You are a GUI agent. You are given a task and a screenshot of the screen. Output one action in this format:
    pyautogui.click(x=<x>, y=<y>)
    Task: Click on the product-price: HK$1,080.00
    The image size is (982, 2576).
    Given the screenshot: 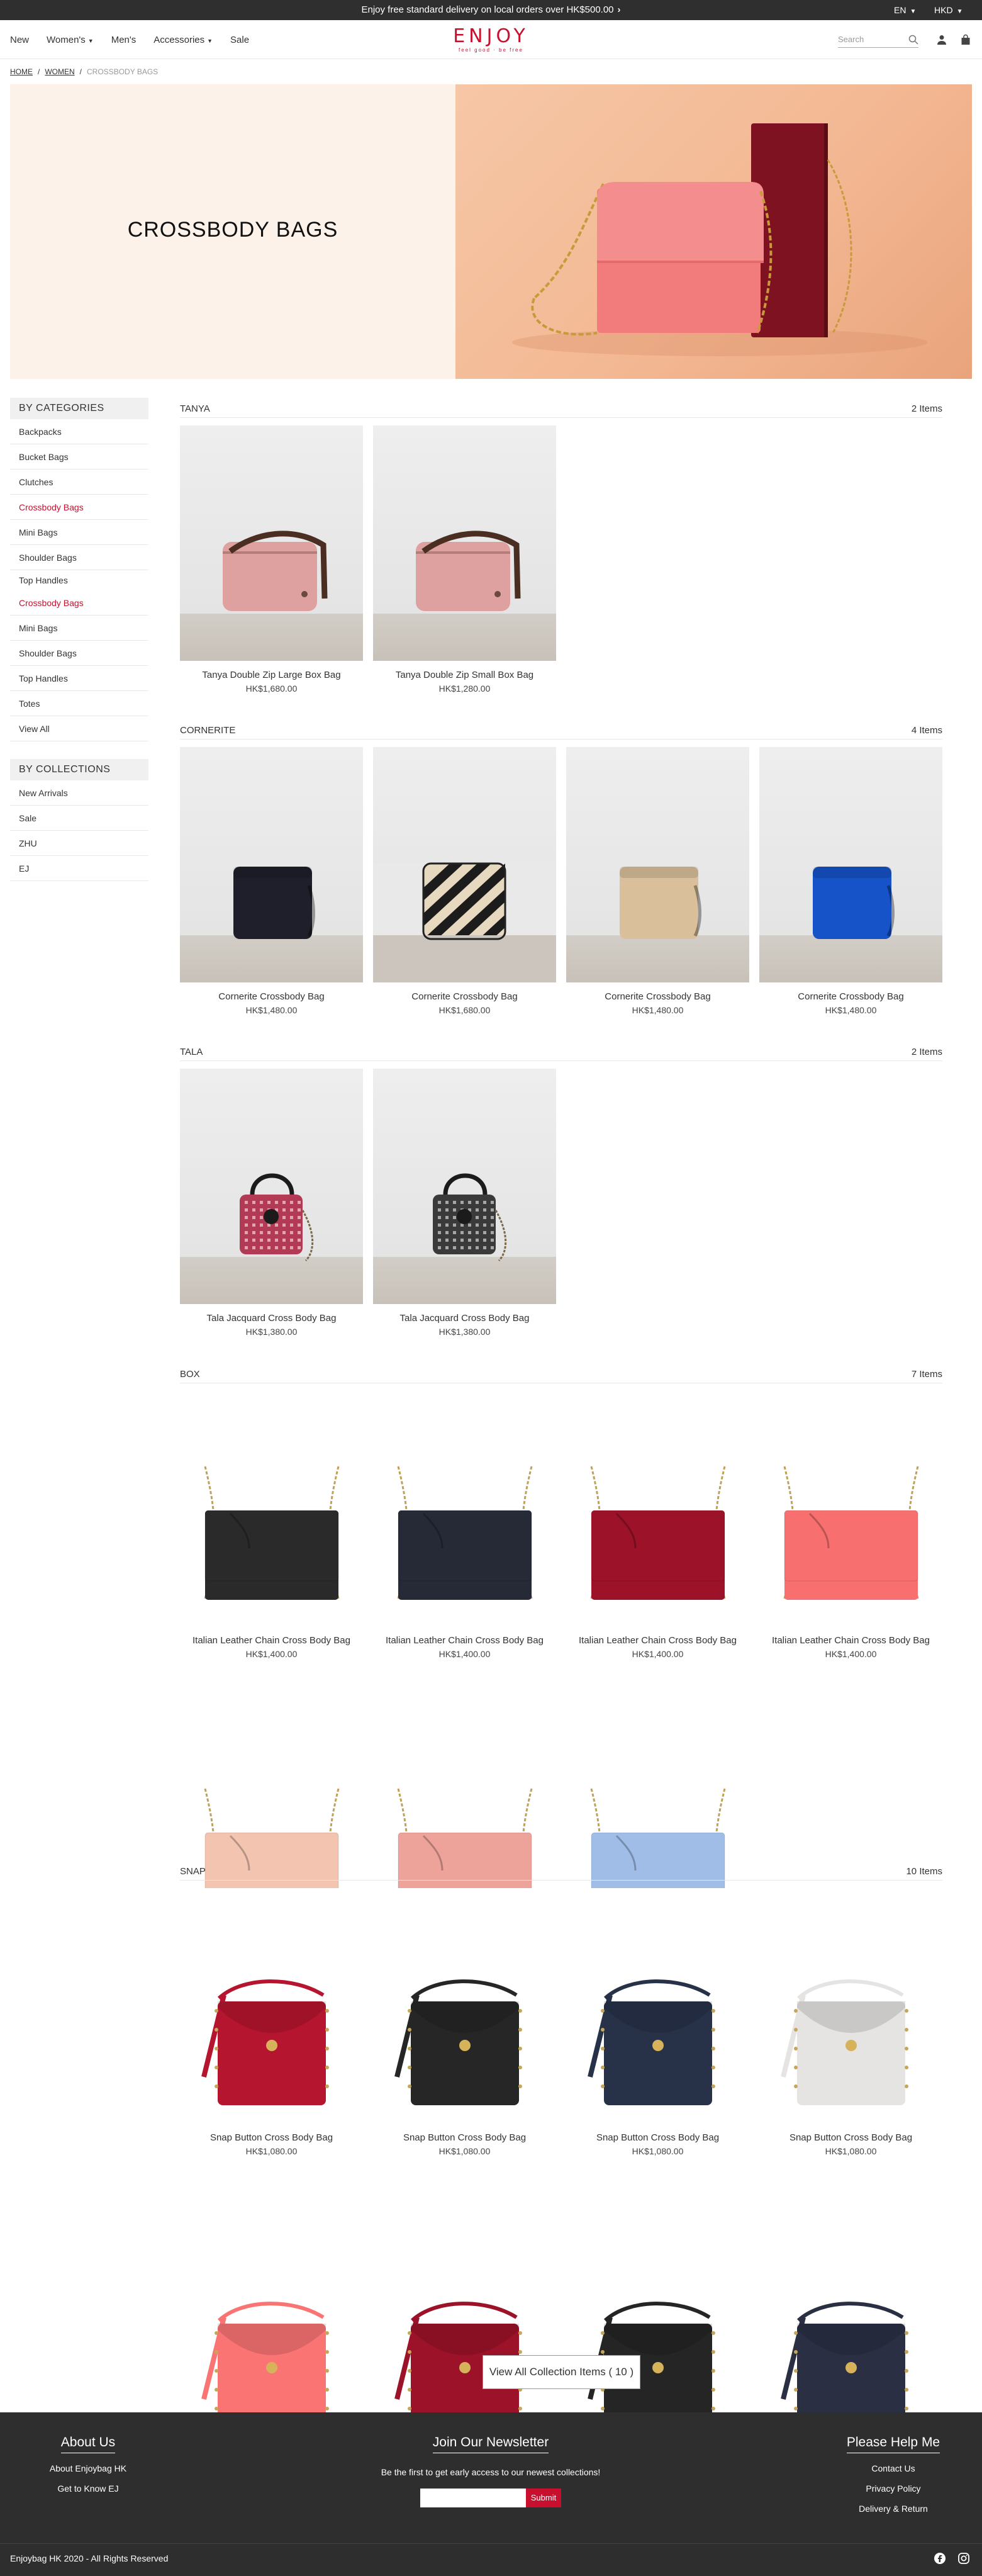 What is the action you would take?
    pyautogui.click(x=465, y=2151)
    